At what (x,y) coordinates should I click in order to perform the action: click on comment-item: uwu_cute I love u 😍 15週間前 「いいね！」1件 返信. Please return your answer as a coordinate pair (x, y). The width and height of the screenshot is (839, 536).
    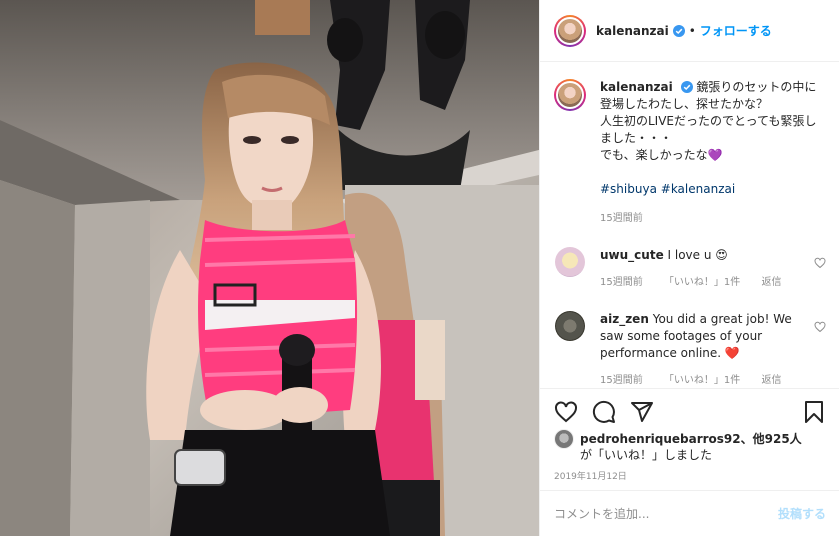
    Looking at the image, I should click on (690, 269).